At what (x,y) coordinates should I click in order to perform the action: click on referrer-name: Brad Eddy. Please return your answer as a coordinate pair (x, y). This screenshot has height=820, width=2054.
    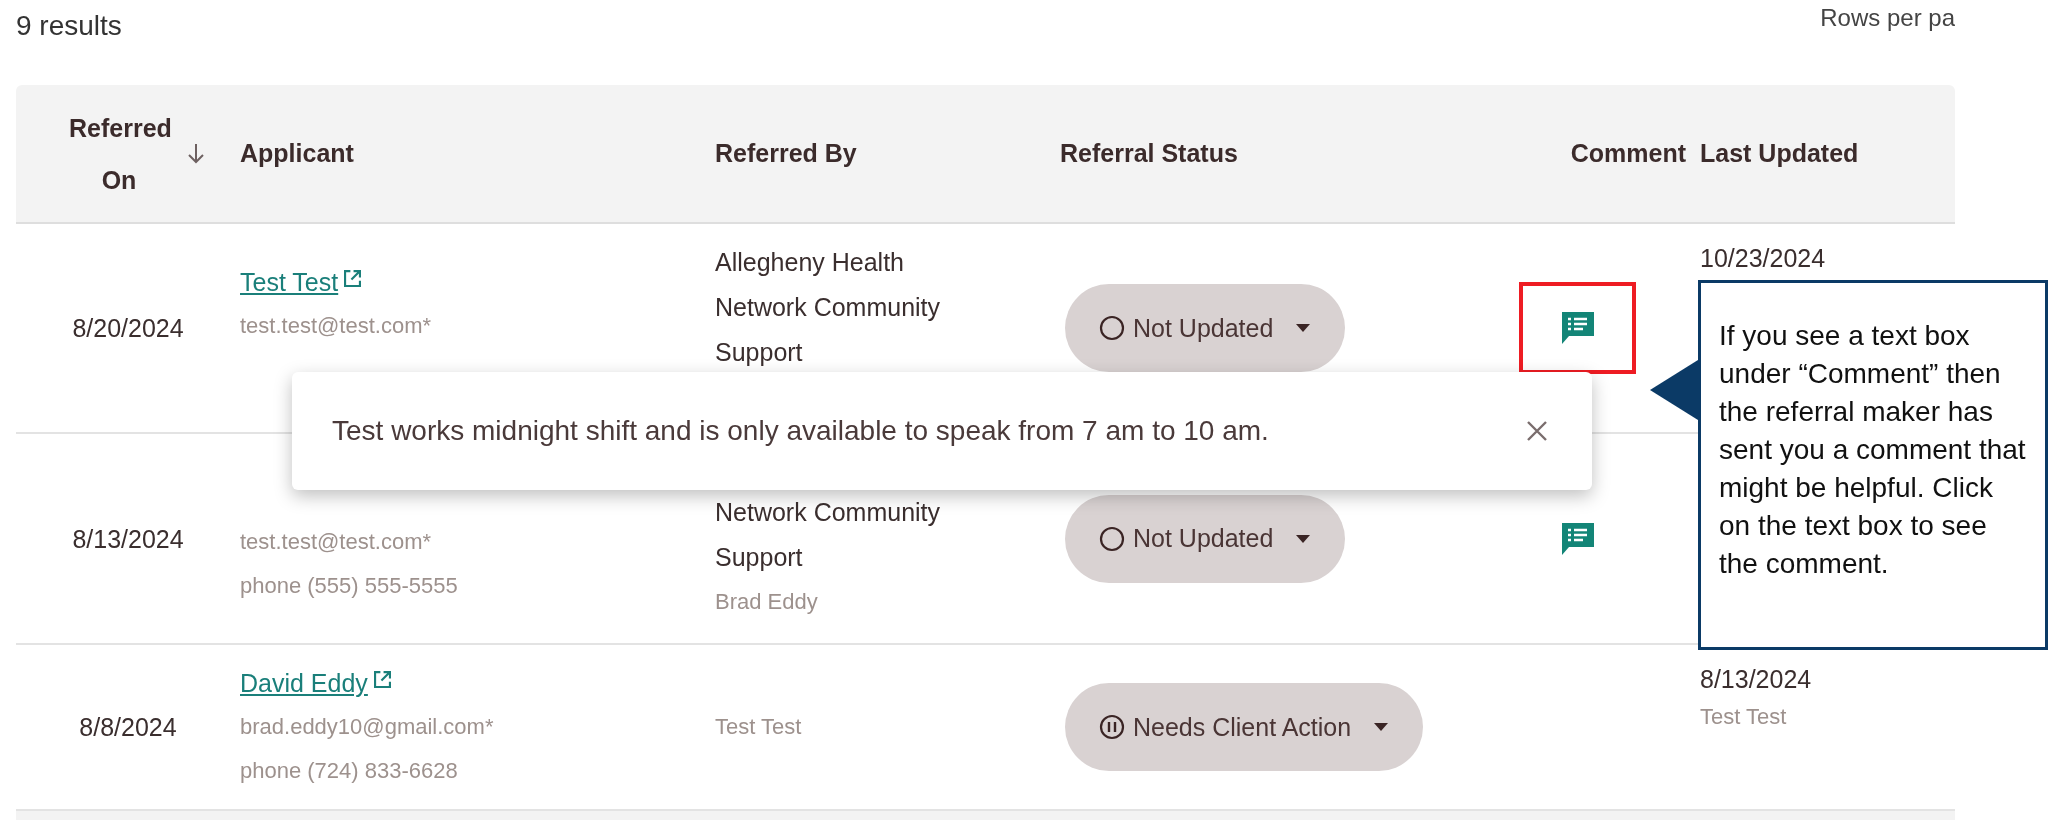
    Looking at the image, I should click on (766, 602).